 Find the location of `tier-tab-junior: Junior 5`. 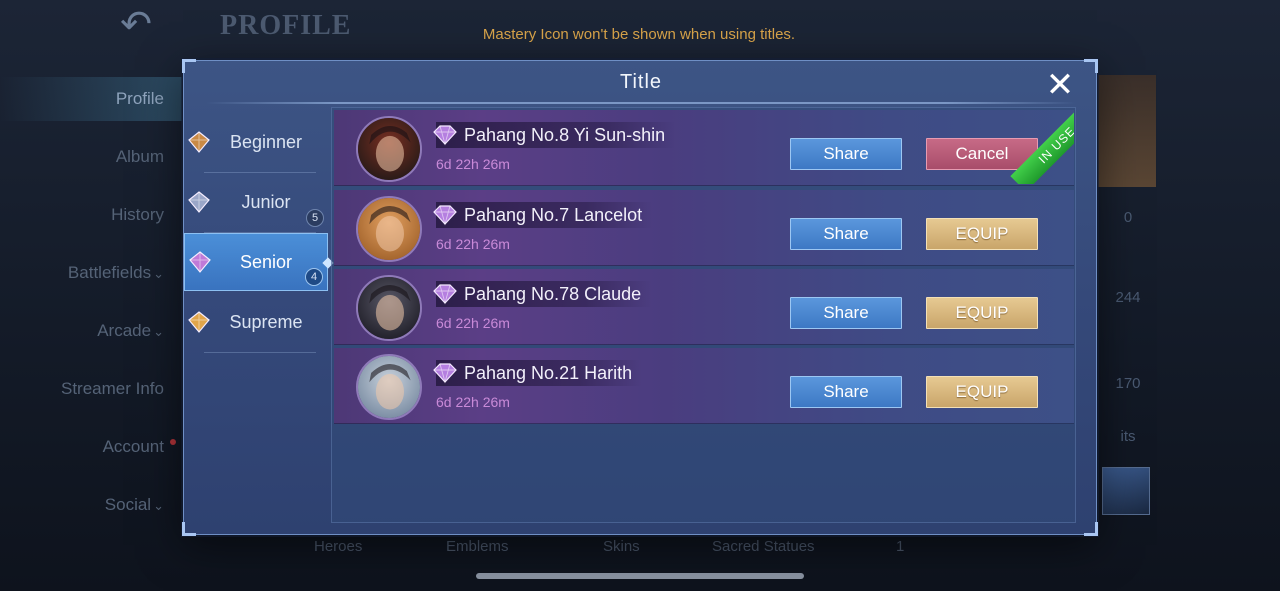

tier-tab-junior: Junior 5 is located at coordinates (256, 203).